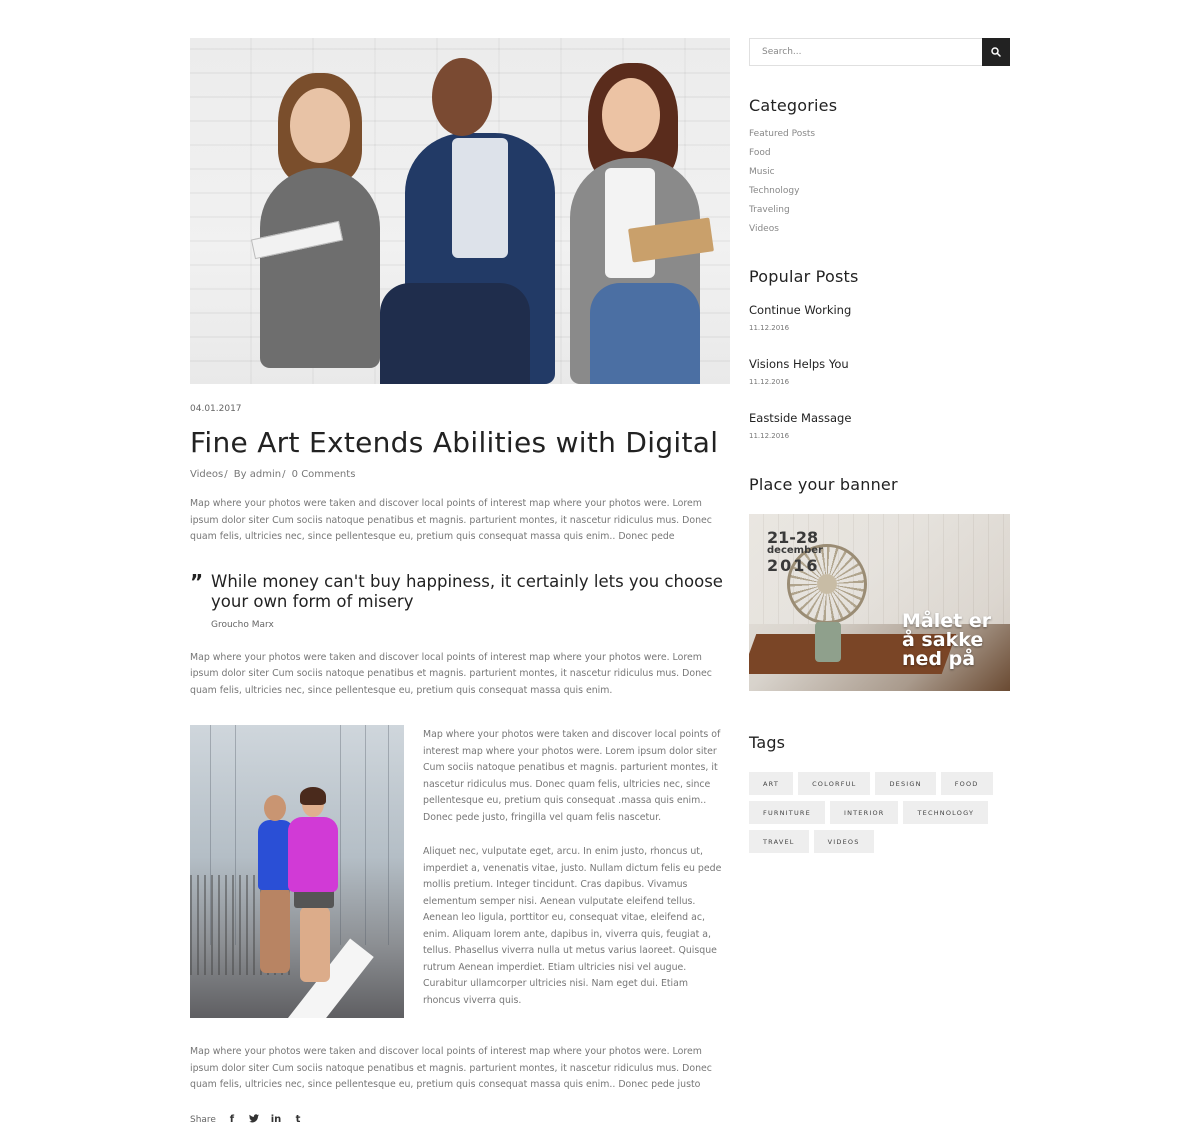  What do you see at coordinates (879, 425) in the screenshot?
I see `popular-post: Eastside Massage 11.12.2016` at bounding box center [879, 425].